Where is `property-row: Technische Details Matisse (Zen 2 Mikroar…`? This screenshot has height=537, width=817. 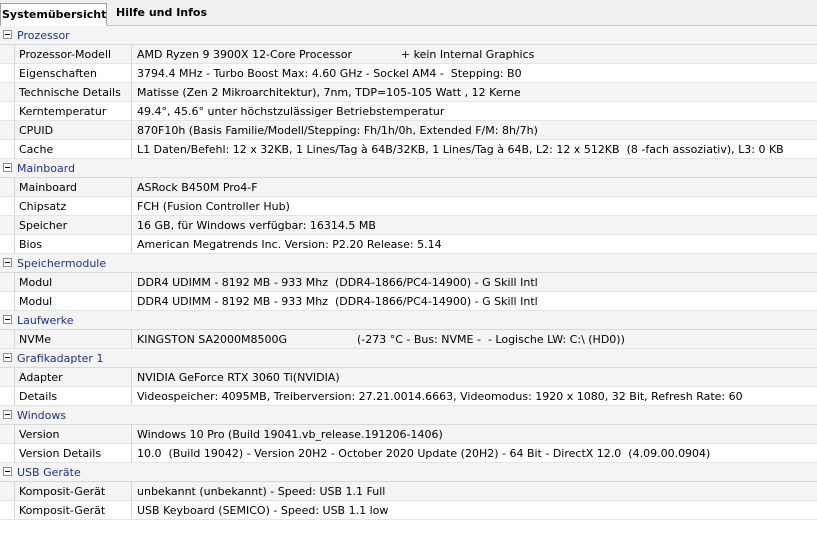 property-row: Technische Details Matisse (Zen 2 Mikroar… is located at coordinates (408, 92).